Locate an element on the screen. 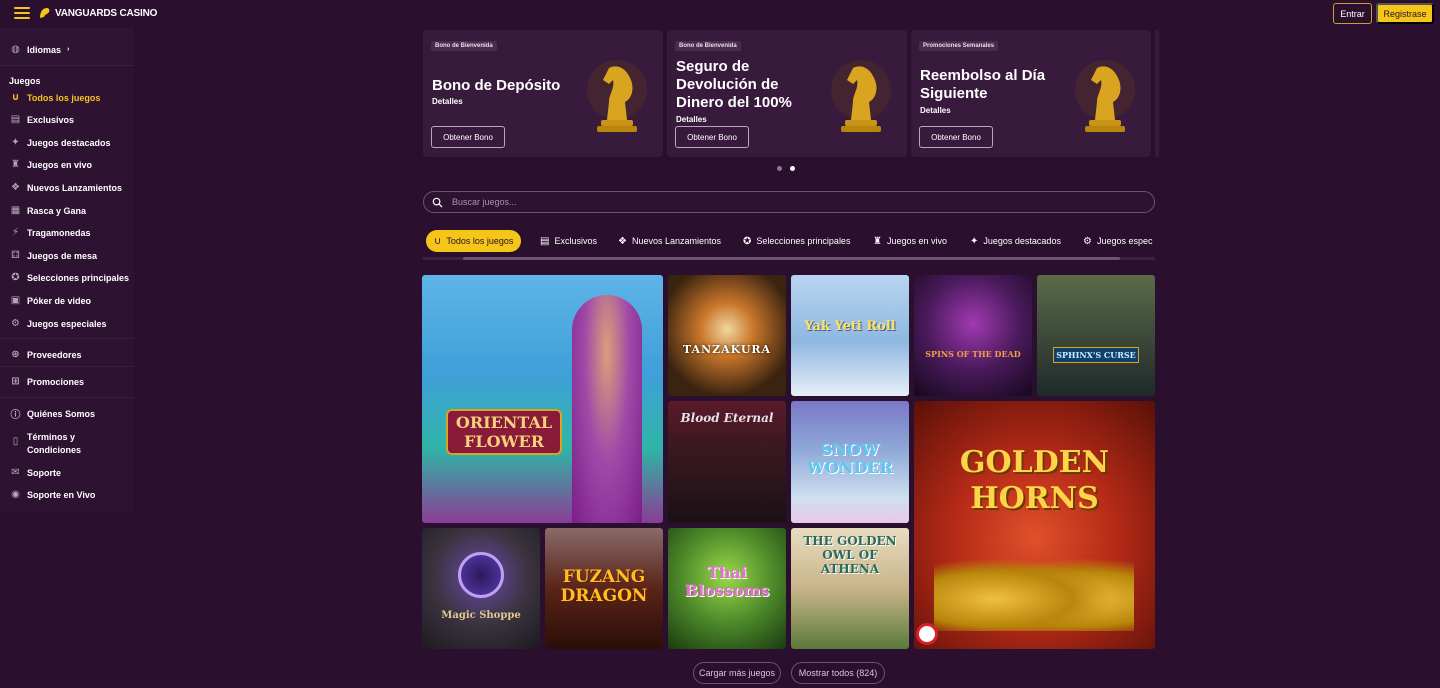 Image resolution: width=1440 pixels, height=688 pixels. sidebar-item-label: Selecciones principales is located at coordinates (78, 277).